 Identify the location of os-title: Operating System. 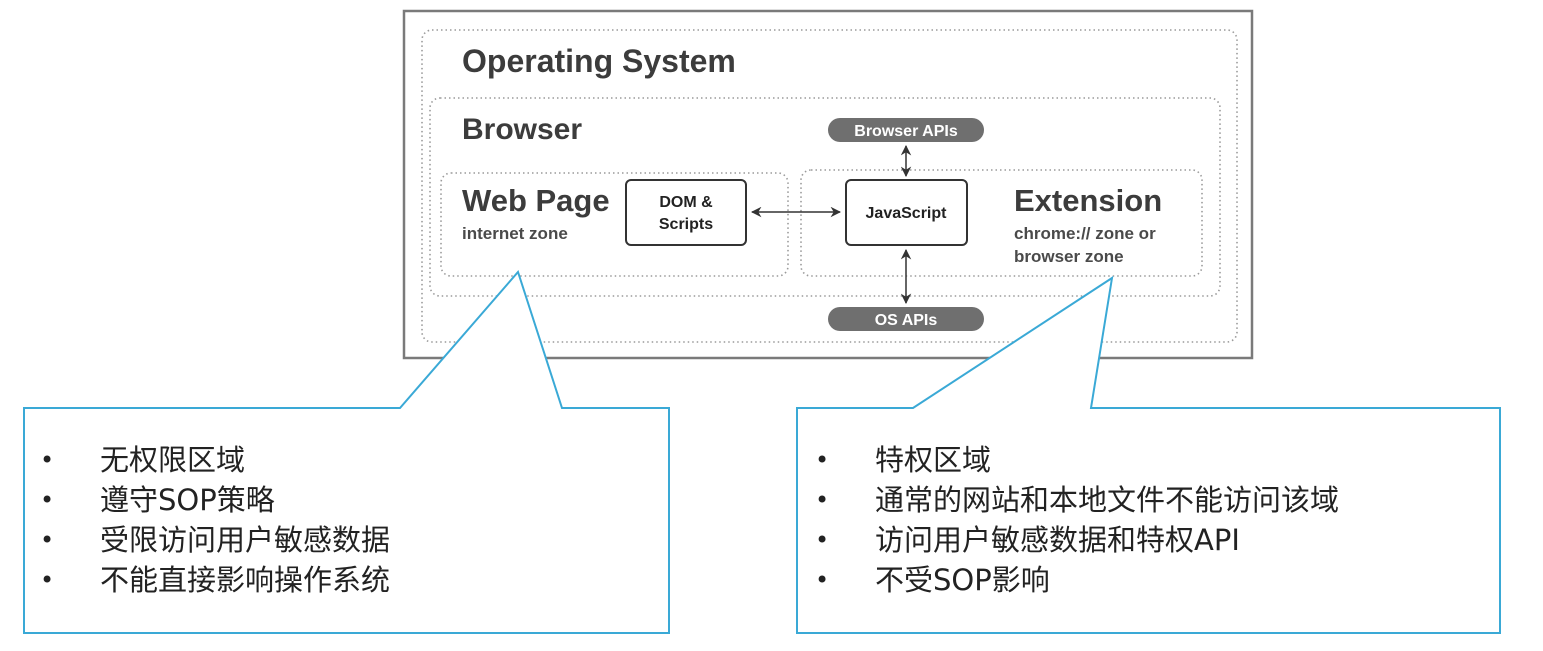
(599, 61).